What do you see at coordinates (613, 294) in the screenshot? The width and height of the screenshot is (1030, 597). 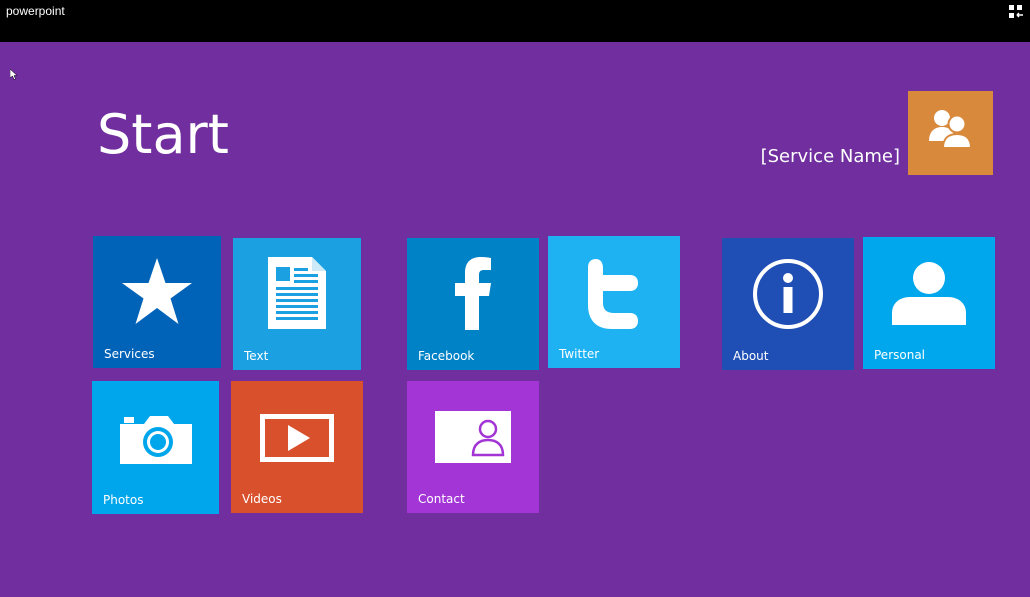 I see `twitter-icon` at bounding box center [613, 294].